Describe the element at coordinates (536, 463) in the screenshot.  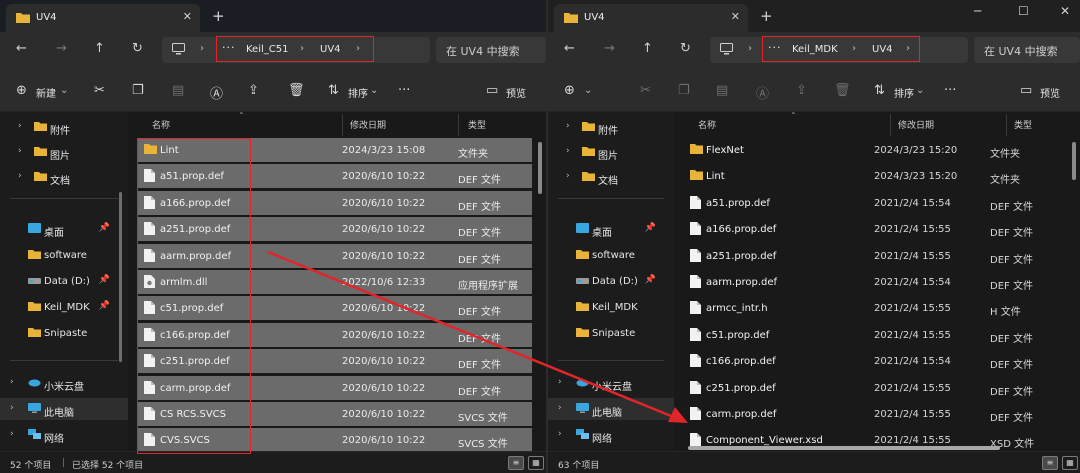
I see `tiles-view-icon: ▦` at that location.